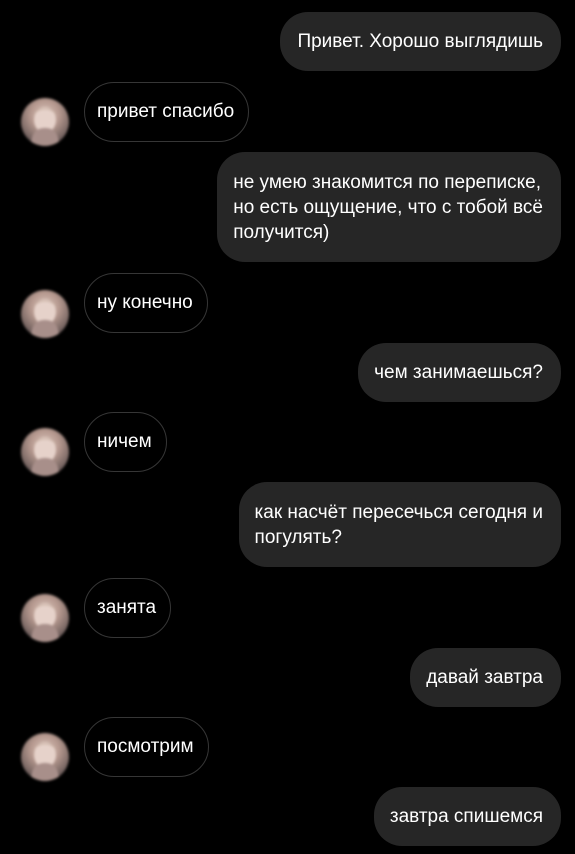  I want to click on received-message: посмотрим, so click(146, 747).